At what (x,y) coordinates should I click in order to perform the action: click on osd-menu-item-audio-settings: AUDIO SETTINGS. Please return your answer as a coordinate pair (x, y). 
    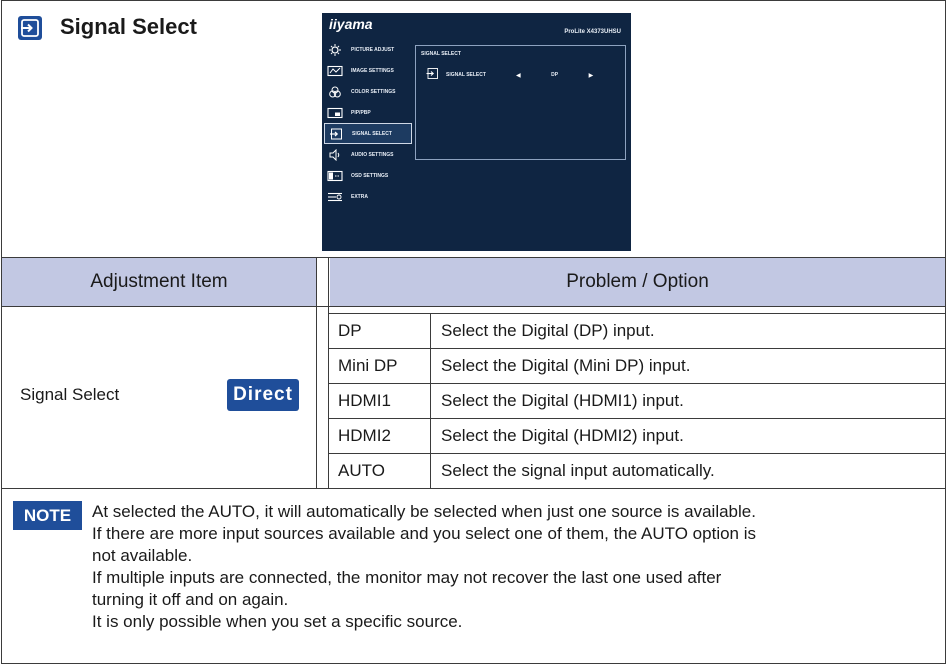
    Looking at the image, I should click on (368, 154).